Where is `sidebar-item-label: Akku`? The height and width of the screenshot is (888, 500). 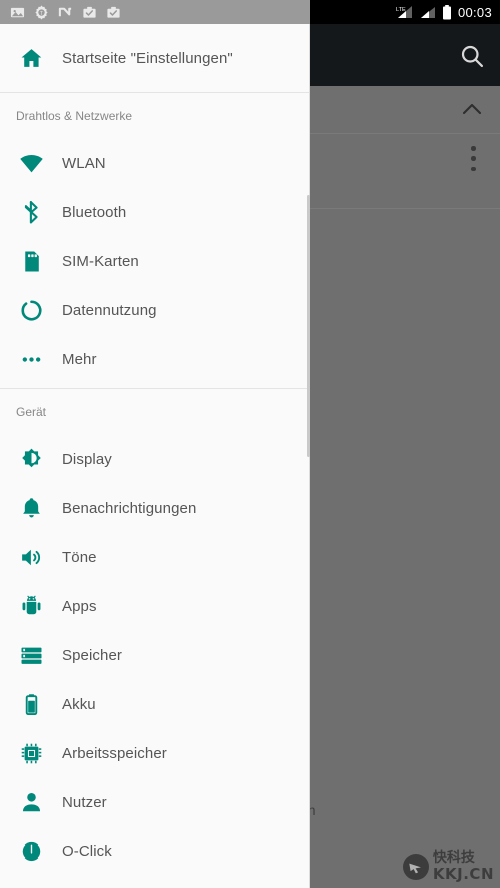
sidebar-item-label: Akku is located at coordinates (79, 704).